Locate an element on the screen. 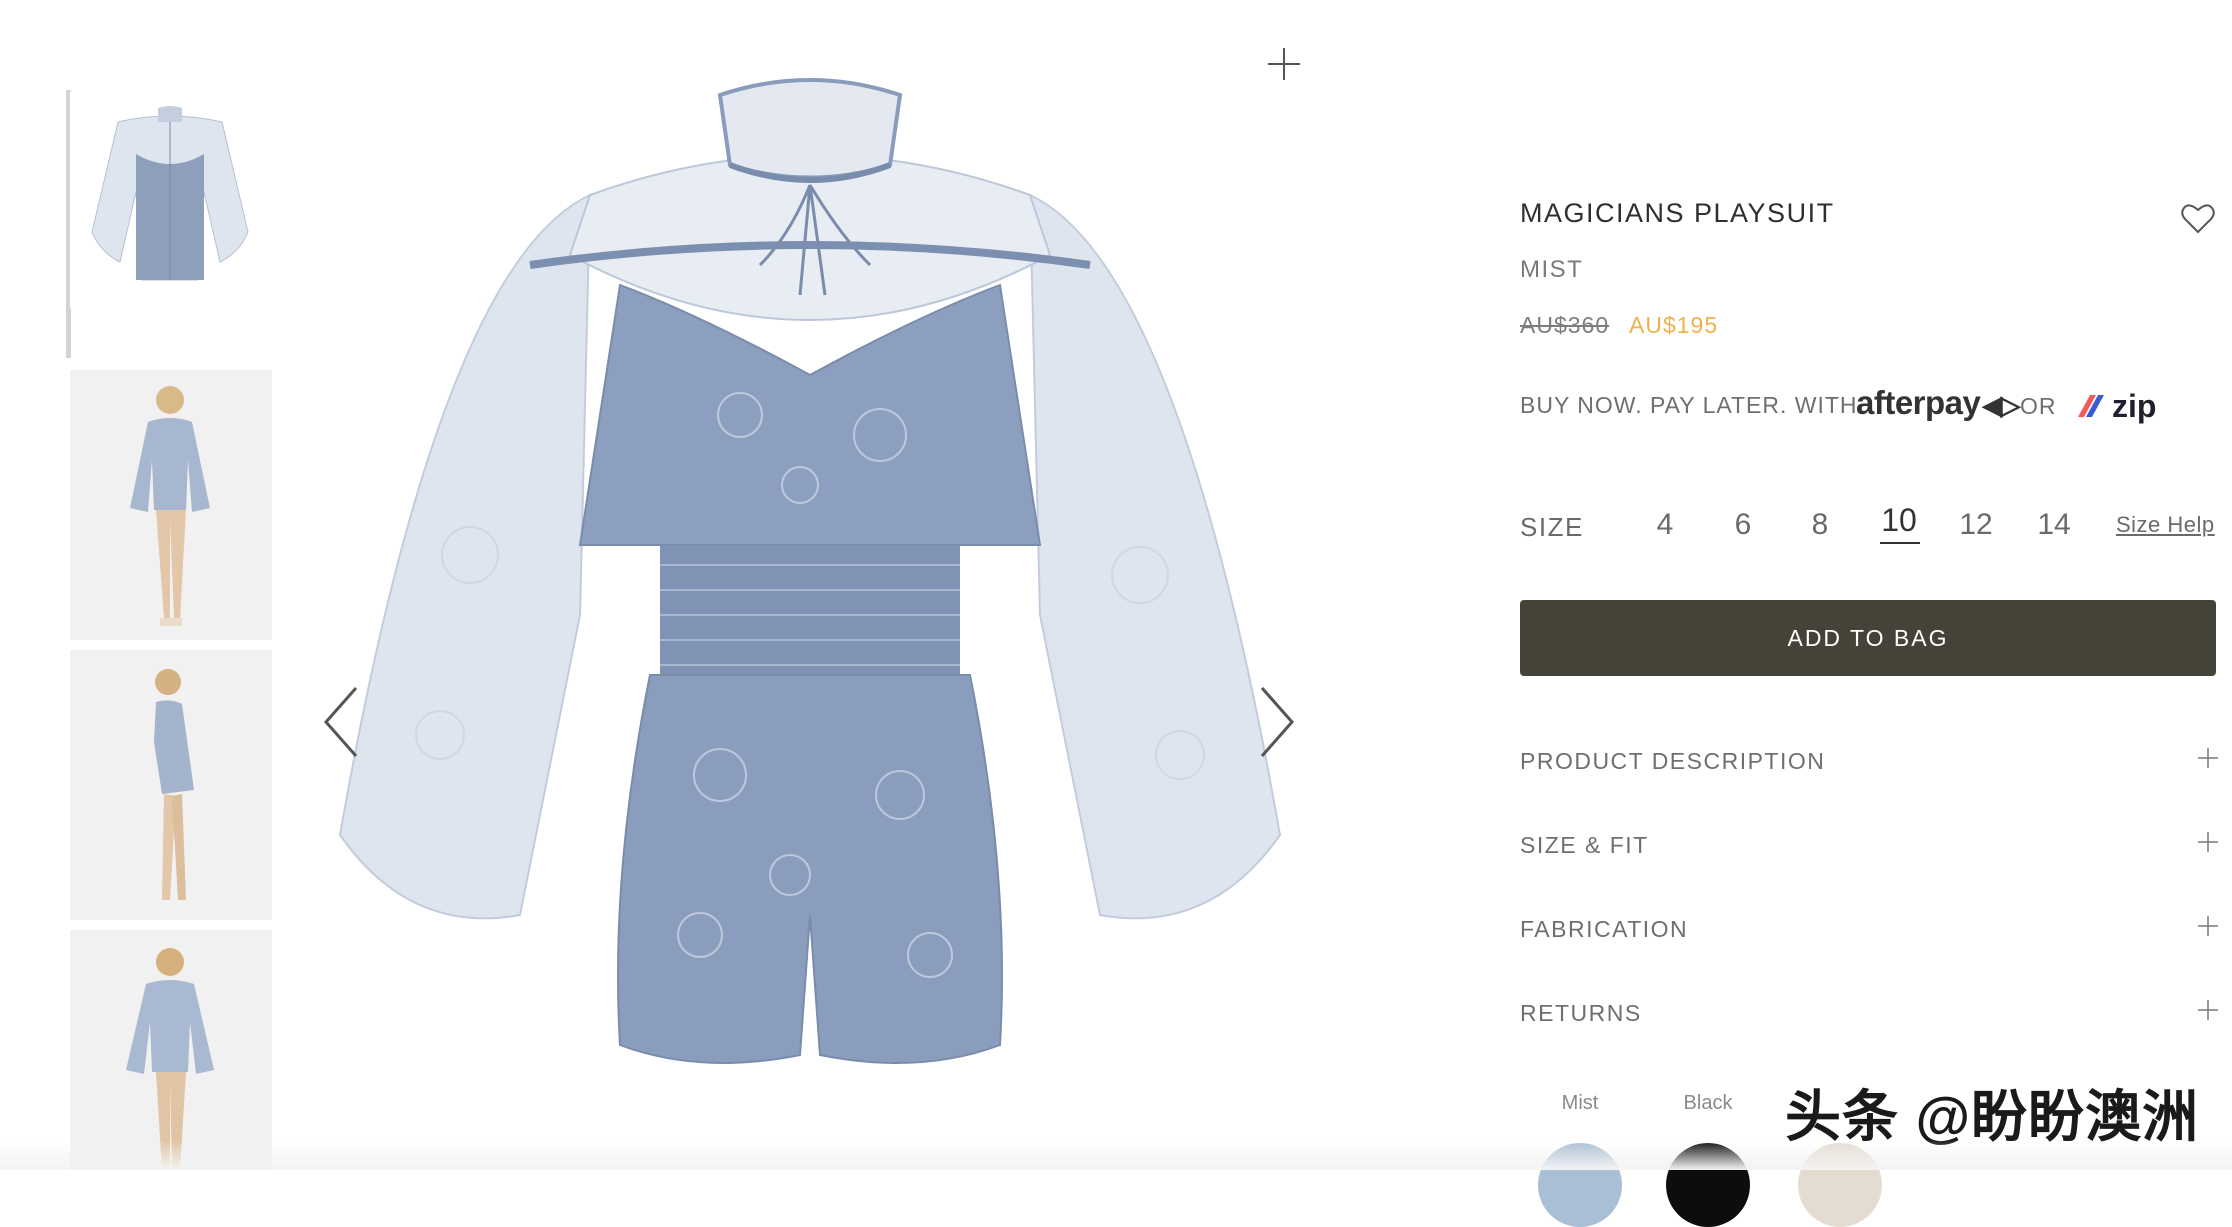  product-color: MIST is located at coordinates (1552, 269).